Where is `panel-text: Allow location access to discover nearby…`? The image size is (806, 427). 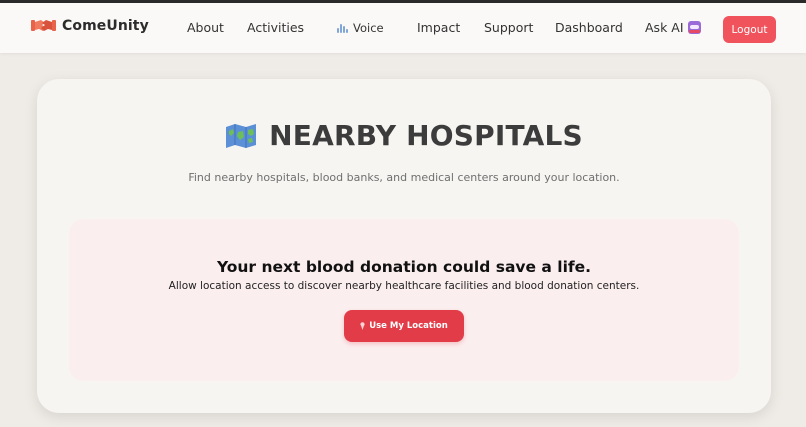 panel-text: Allow location access to discover nearby… is located at coordinates (404, 286).